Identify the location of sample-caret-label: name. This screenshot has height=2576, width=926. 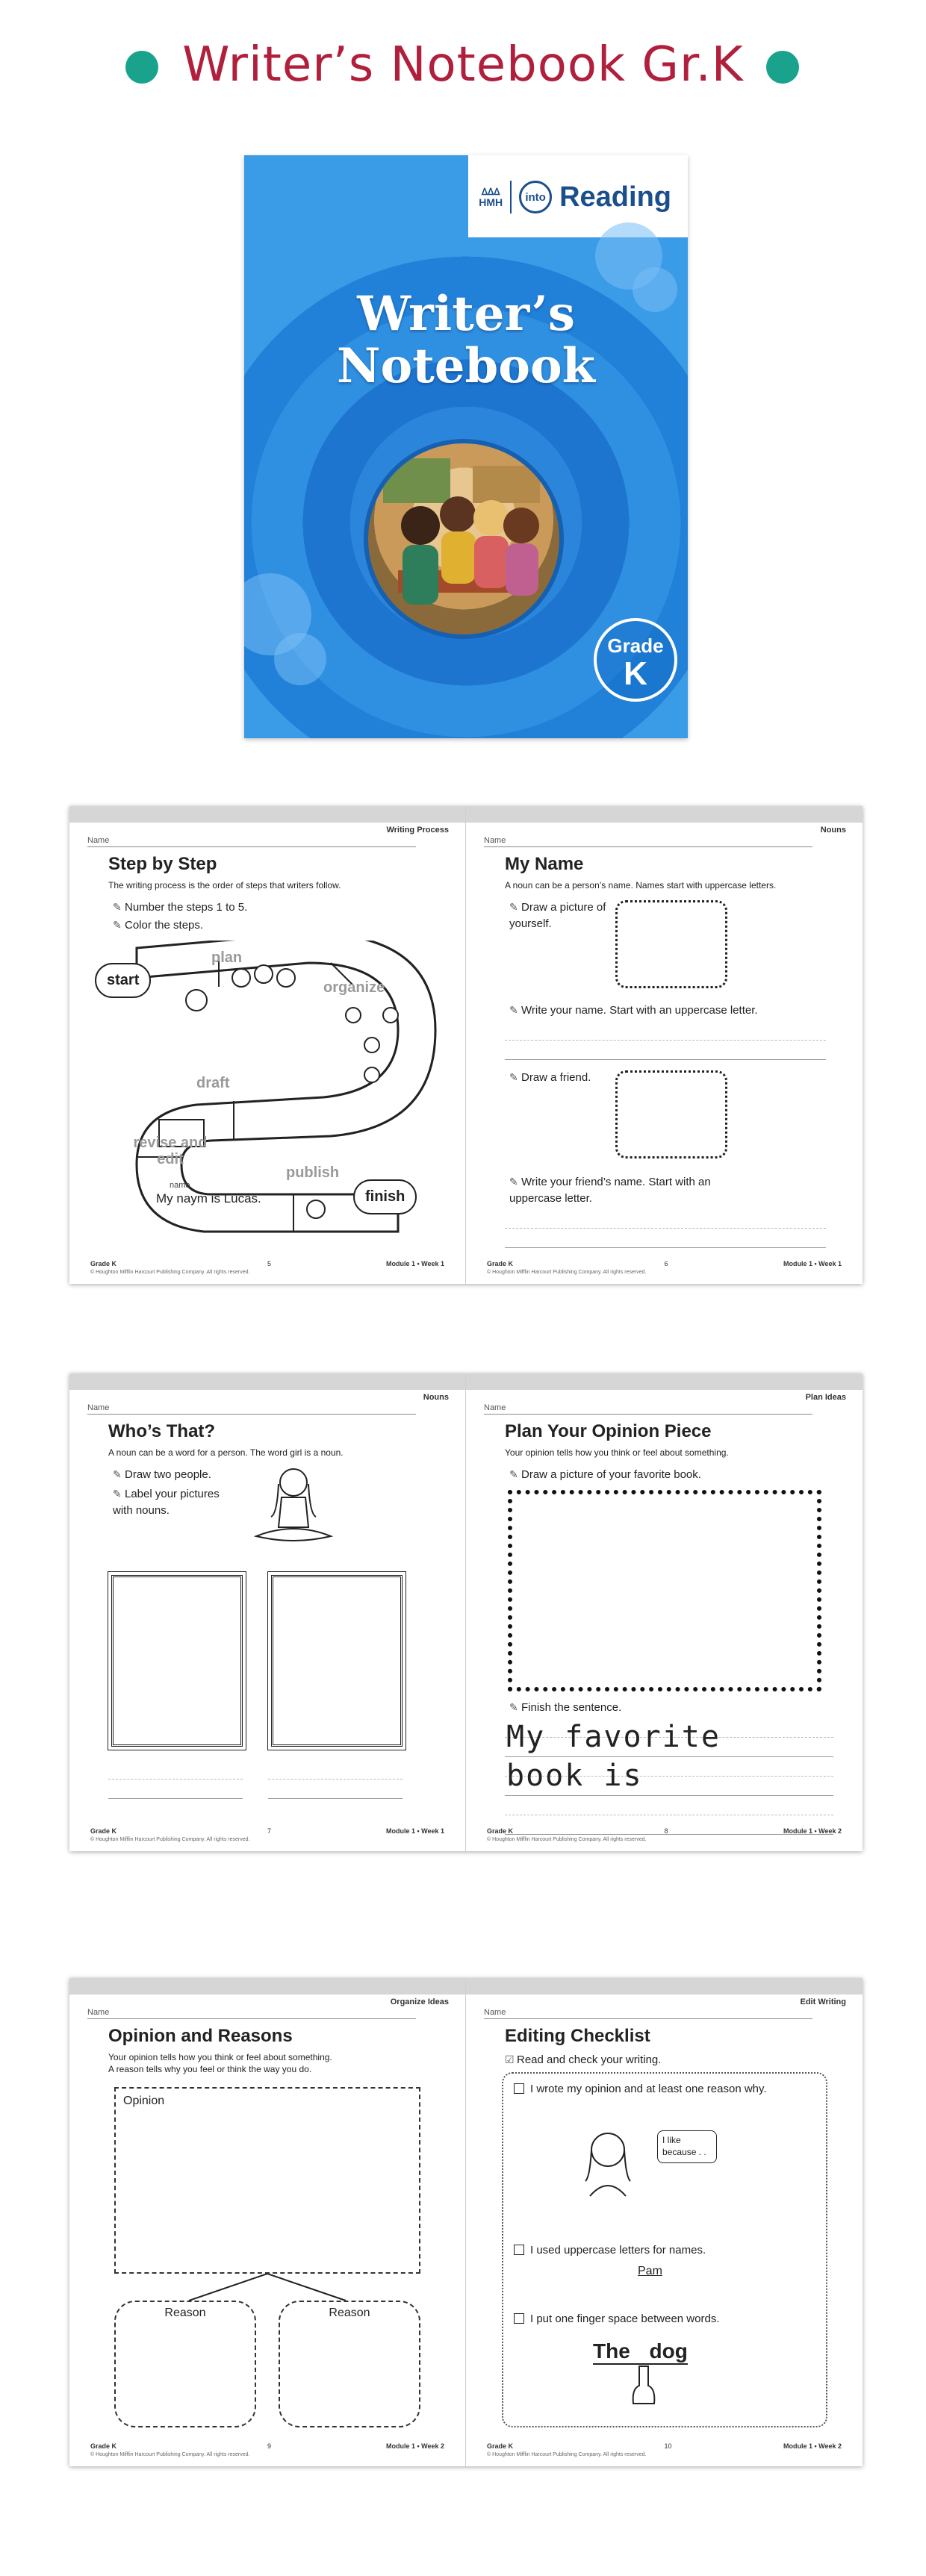
(180, 1185).